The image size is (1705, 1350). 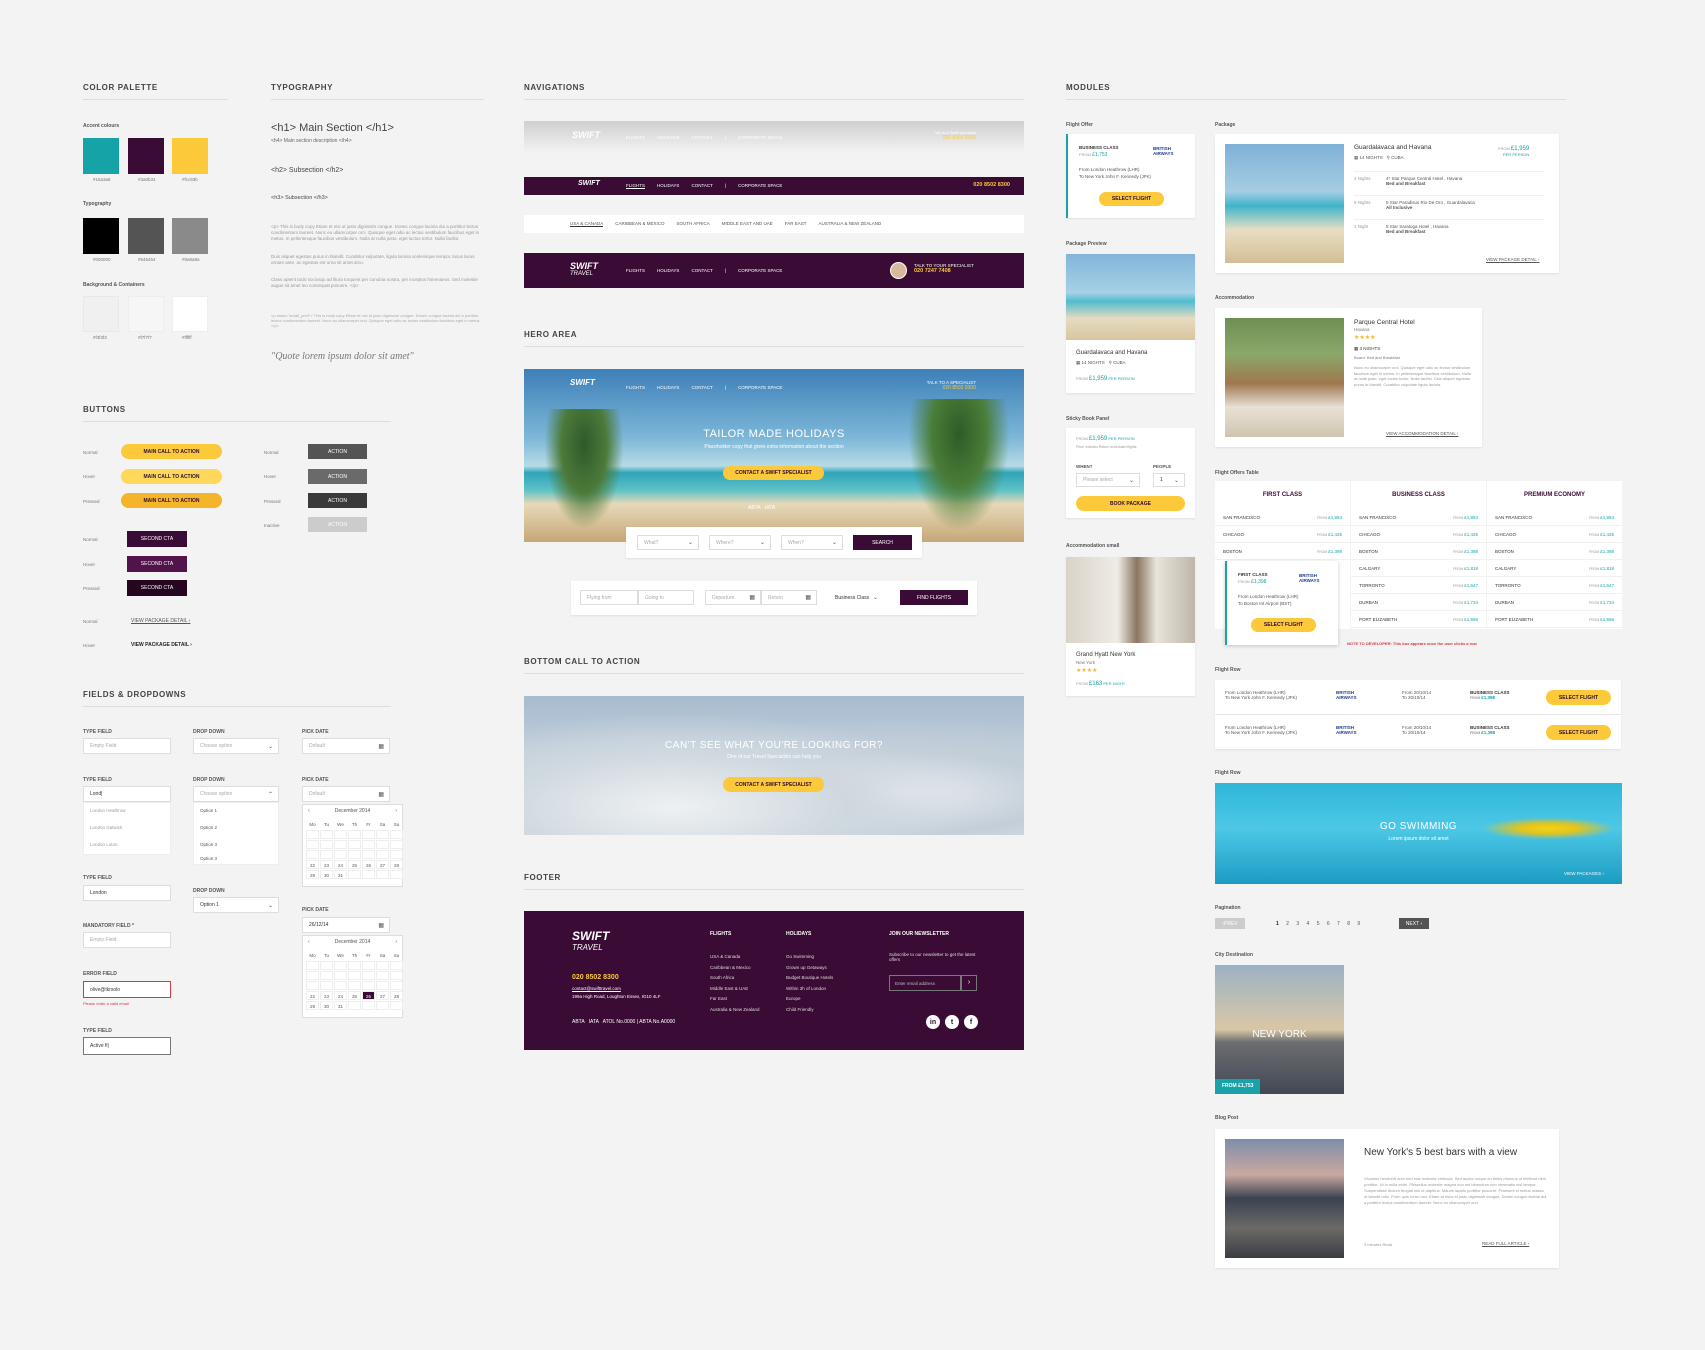 What do you see at coordinates (809, 968) in the screenshot?
I see `footer-link: Grown up Getaways` at bounding box center [809, 968].